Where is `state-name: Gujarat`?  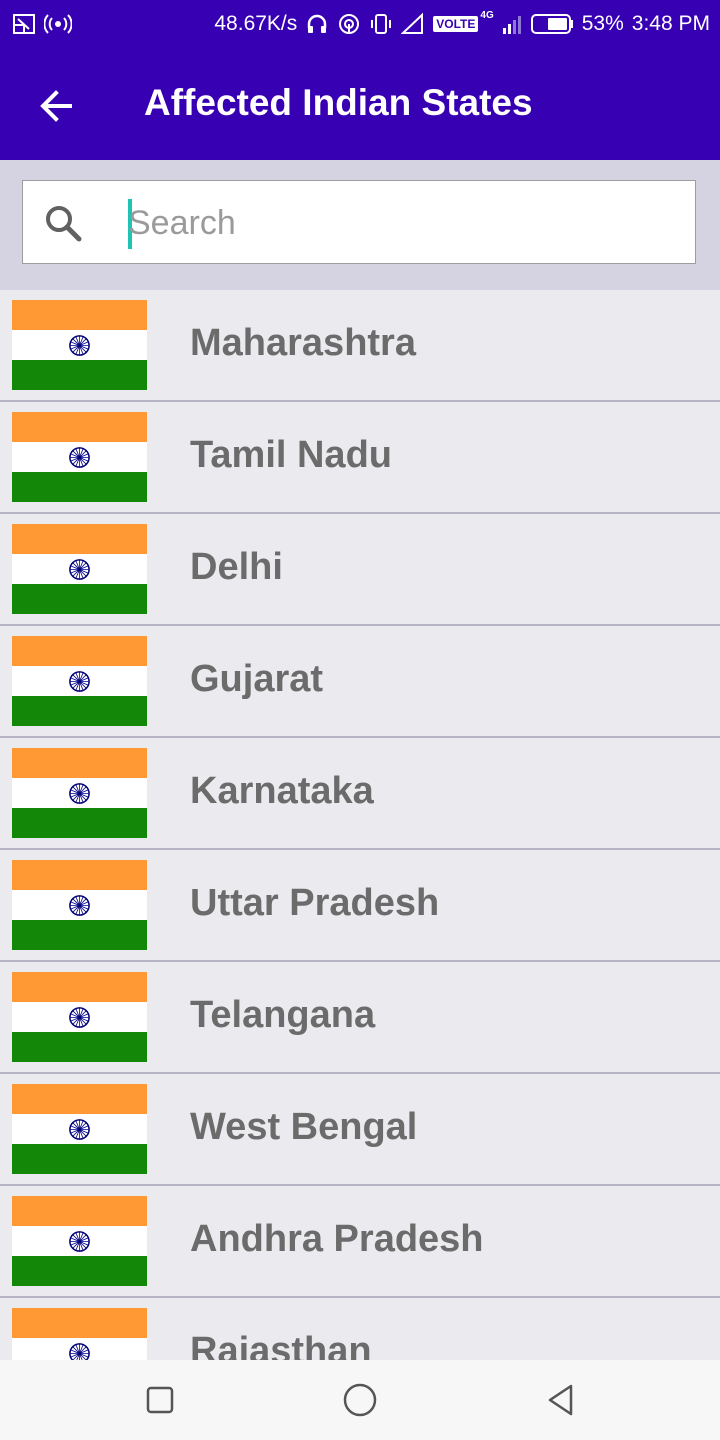
state-name: Gujarat is located at coordinates (257, 679).